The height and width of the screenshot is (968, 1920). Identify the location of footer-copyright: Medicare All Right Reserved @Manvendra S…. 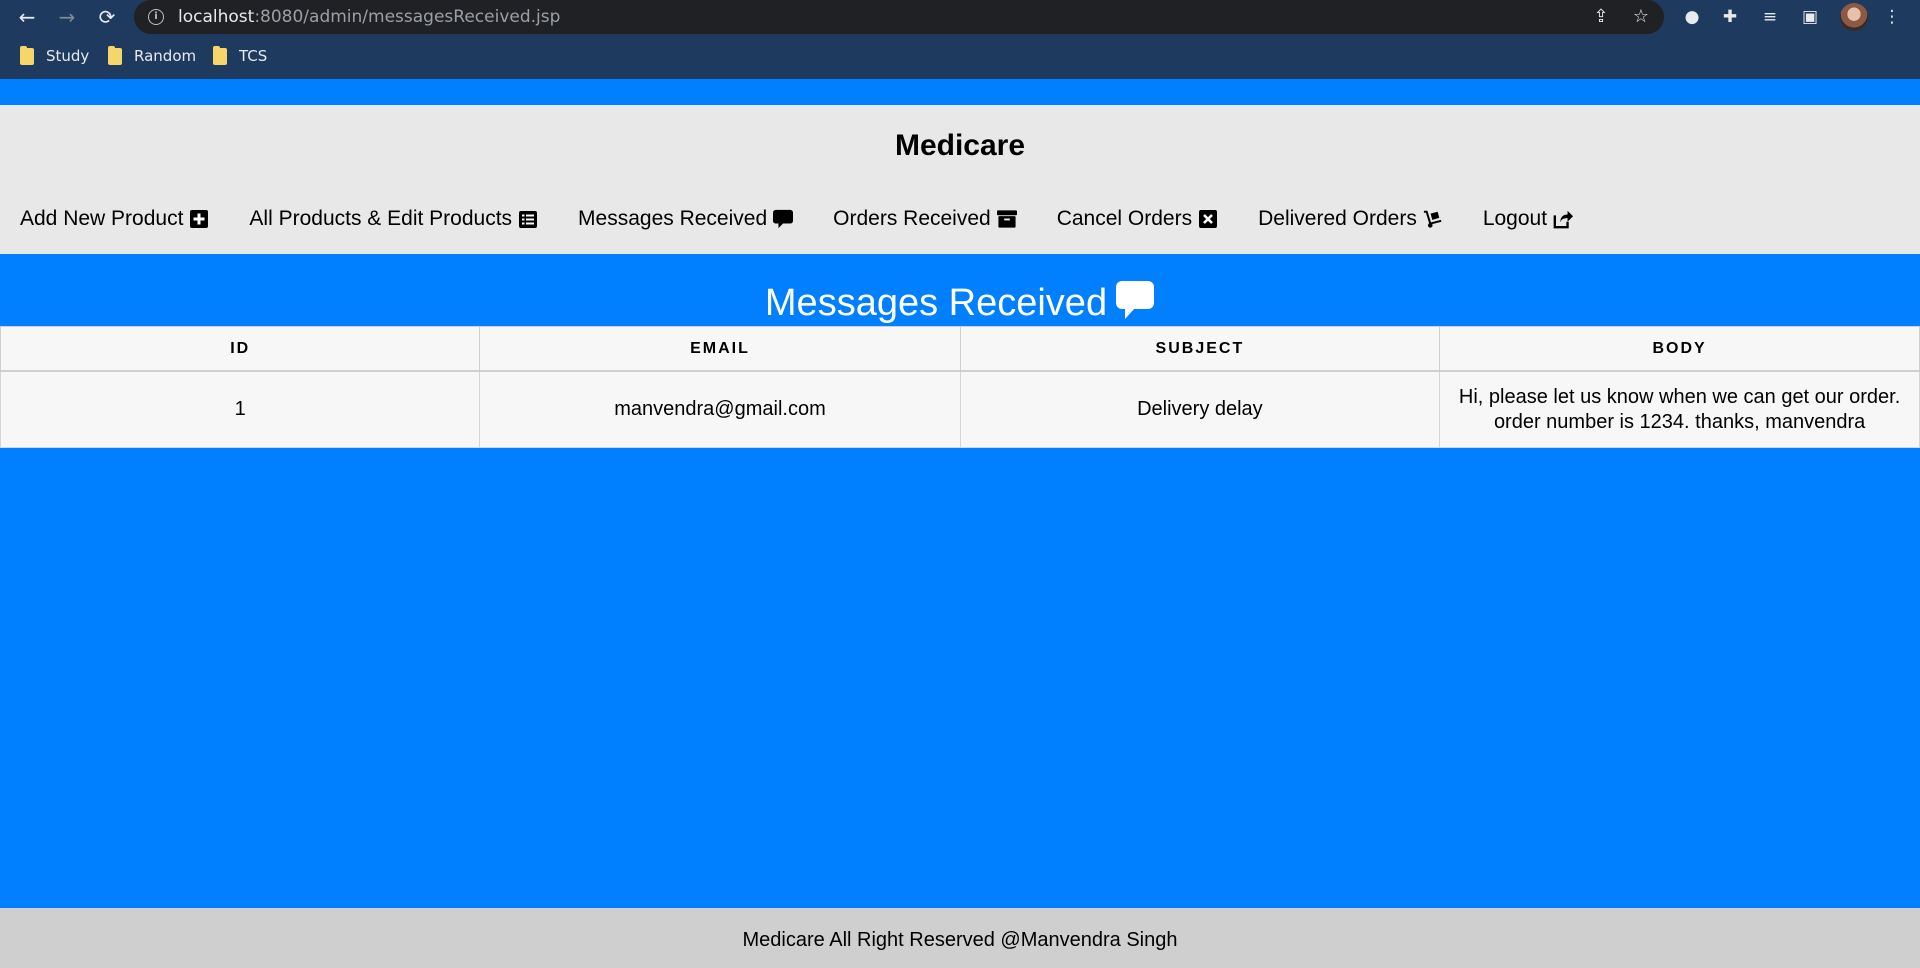
(960, 940).